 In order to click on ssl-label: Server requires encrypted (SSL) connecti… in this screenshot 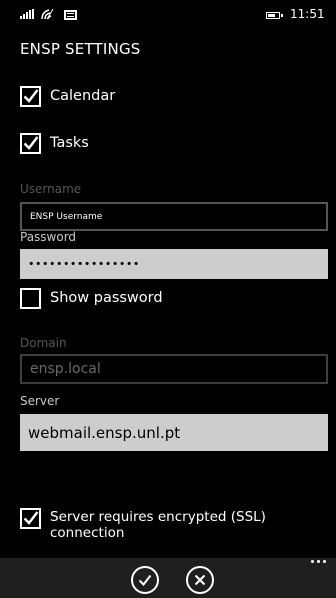, I will do `click(158, 525)`.